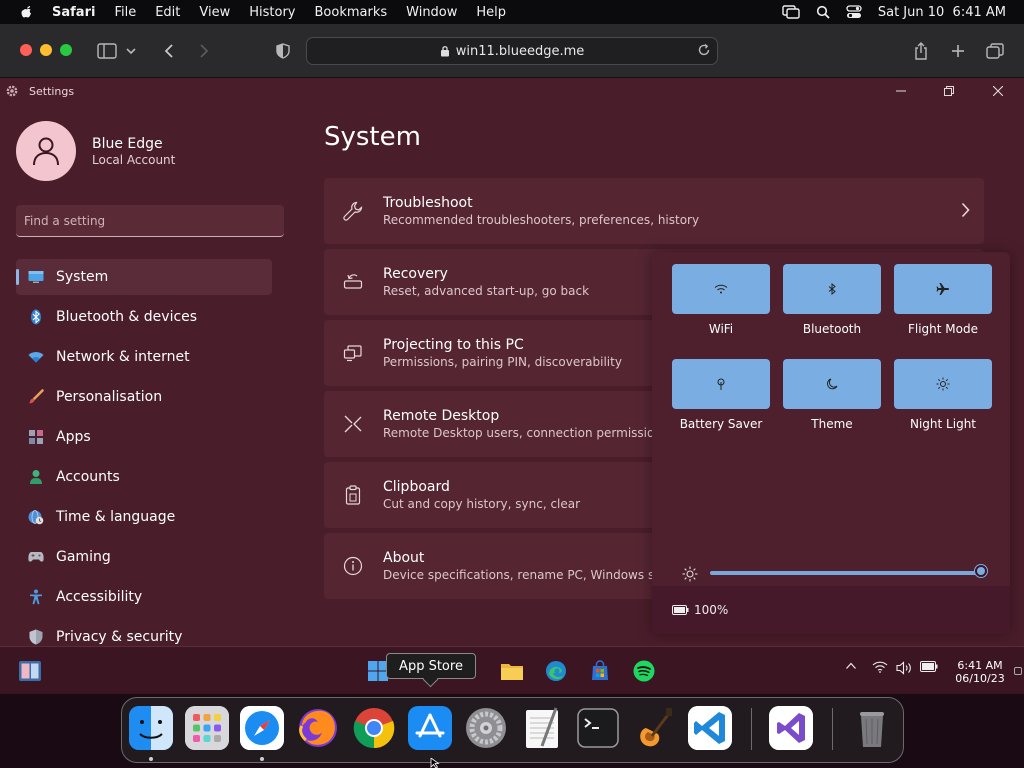 This screenshot has height=768, width=1024. Describe the element at coordinates (711, 610) in the screenshot. I see `battery-percentage: 100%` at that location.